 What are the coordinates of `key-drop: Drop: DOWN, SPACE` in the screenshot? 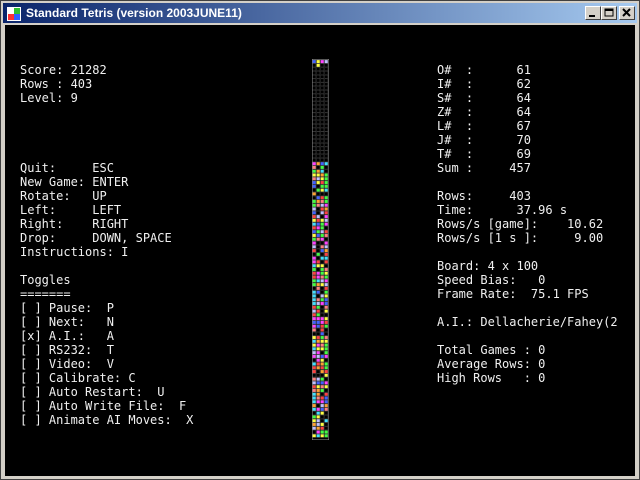 It's located at (96, 238).